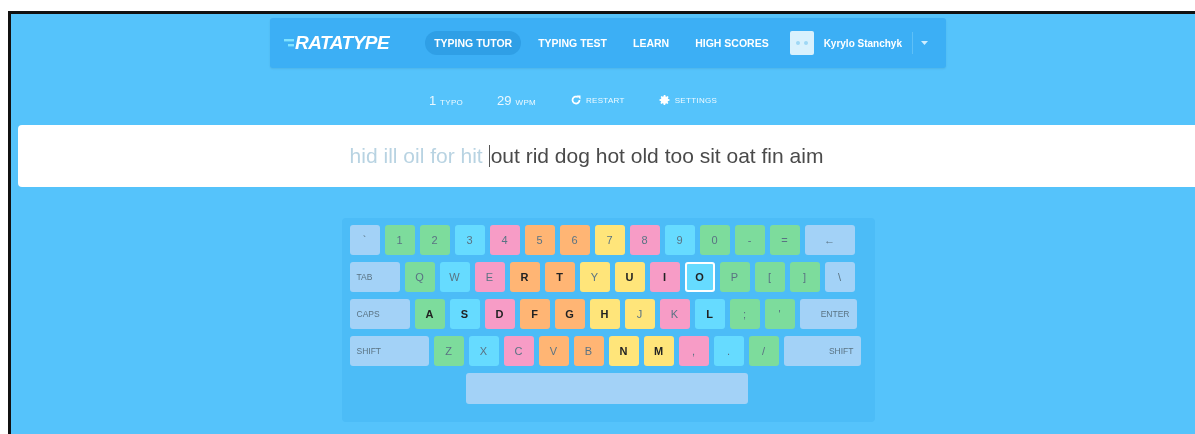 This screenshot has width=1195, height=434. What do you see at coordinates (657, 156) in the screenshot?
I see `remaining-text: out rid dog hot old too sit oat fin aim` at bounding box center [657, 156].